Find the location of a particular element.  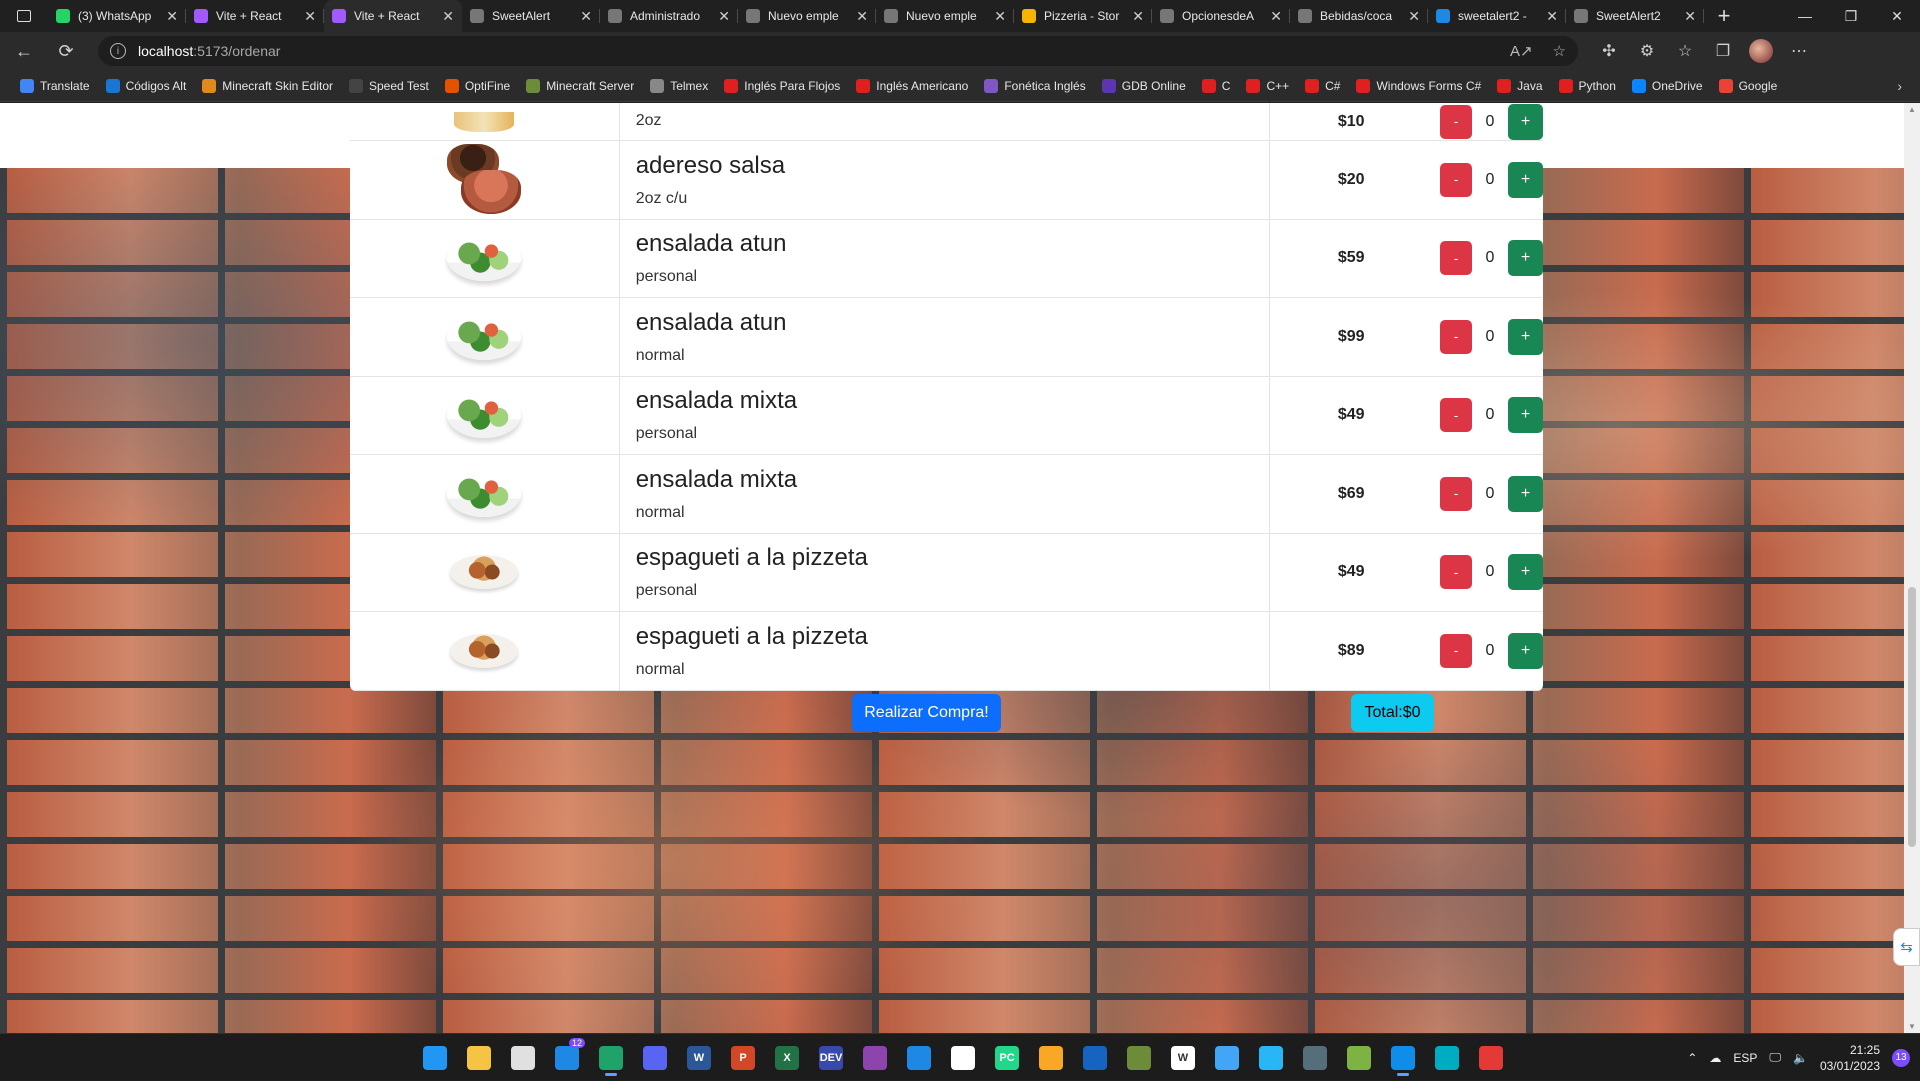

favorite-item: Inglés Para Flojos is located at coordinates (782, 85).